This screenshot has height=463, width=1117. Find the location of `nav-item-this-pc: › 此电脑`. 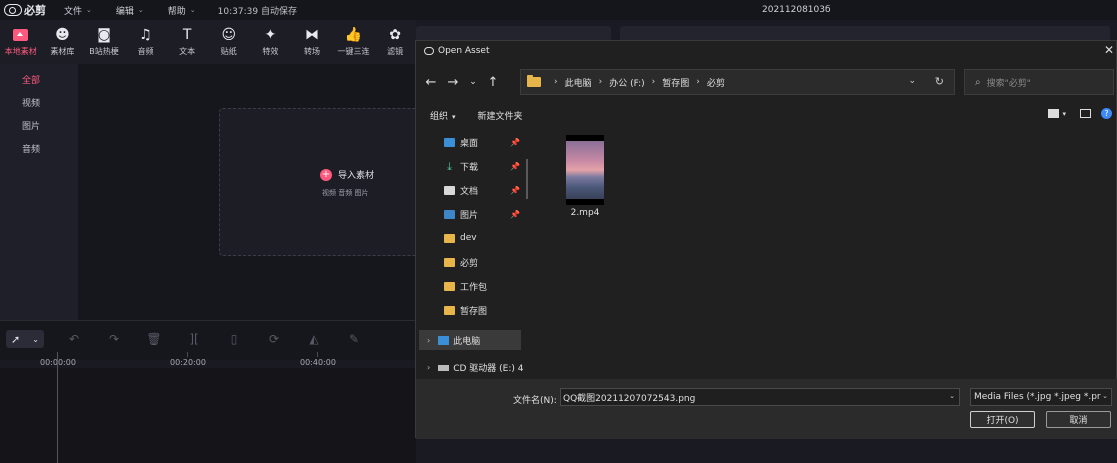

nav-item-this-pc: › 此电脑 is located at coordinates (470, 340).